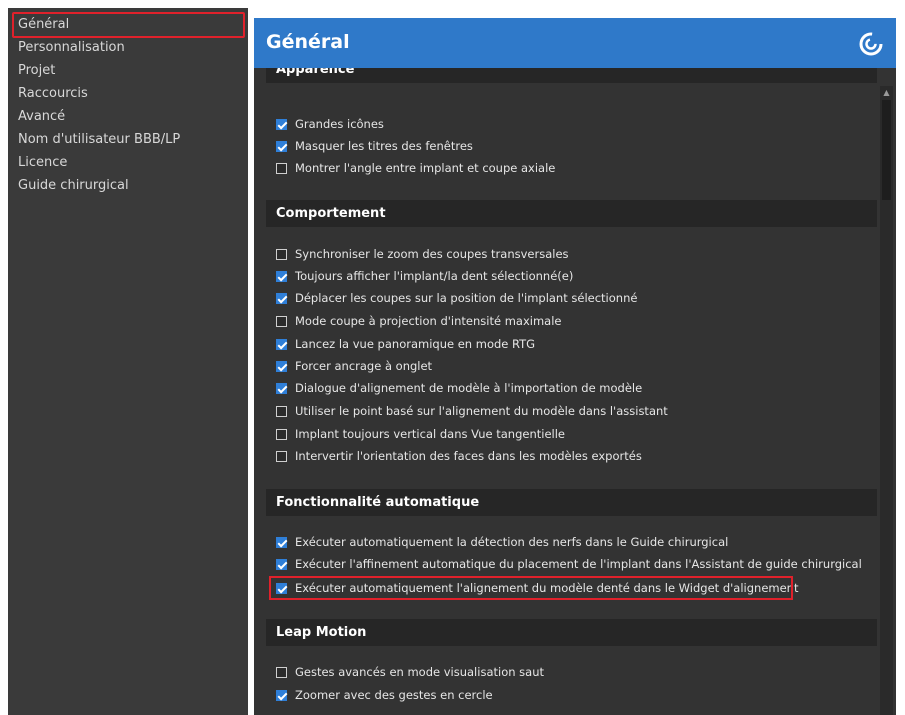 This screenshot has height=715, width=905. I want to click on sidebar-item-projet: Projet, so click(36, 71).